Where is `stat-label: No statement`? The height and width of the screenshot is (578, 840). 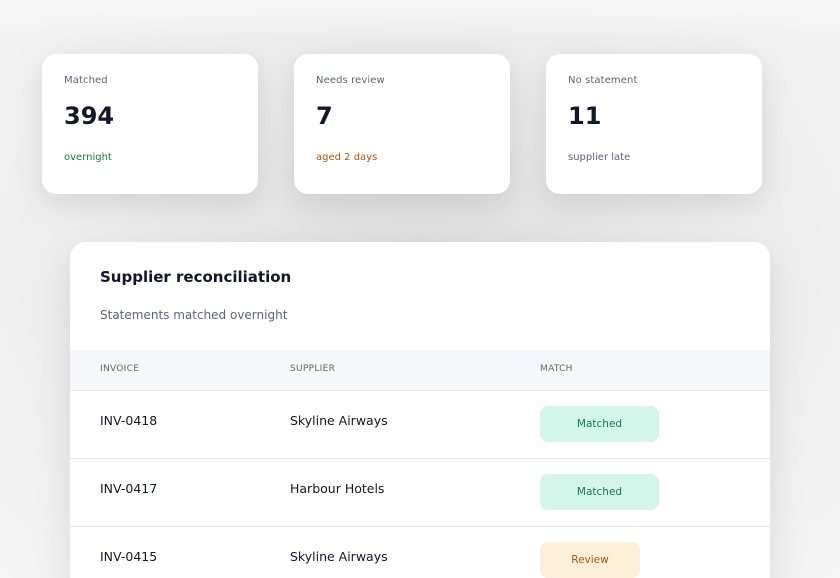 stat-label: No statement is located at coordinates (603, 80).